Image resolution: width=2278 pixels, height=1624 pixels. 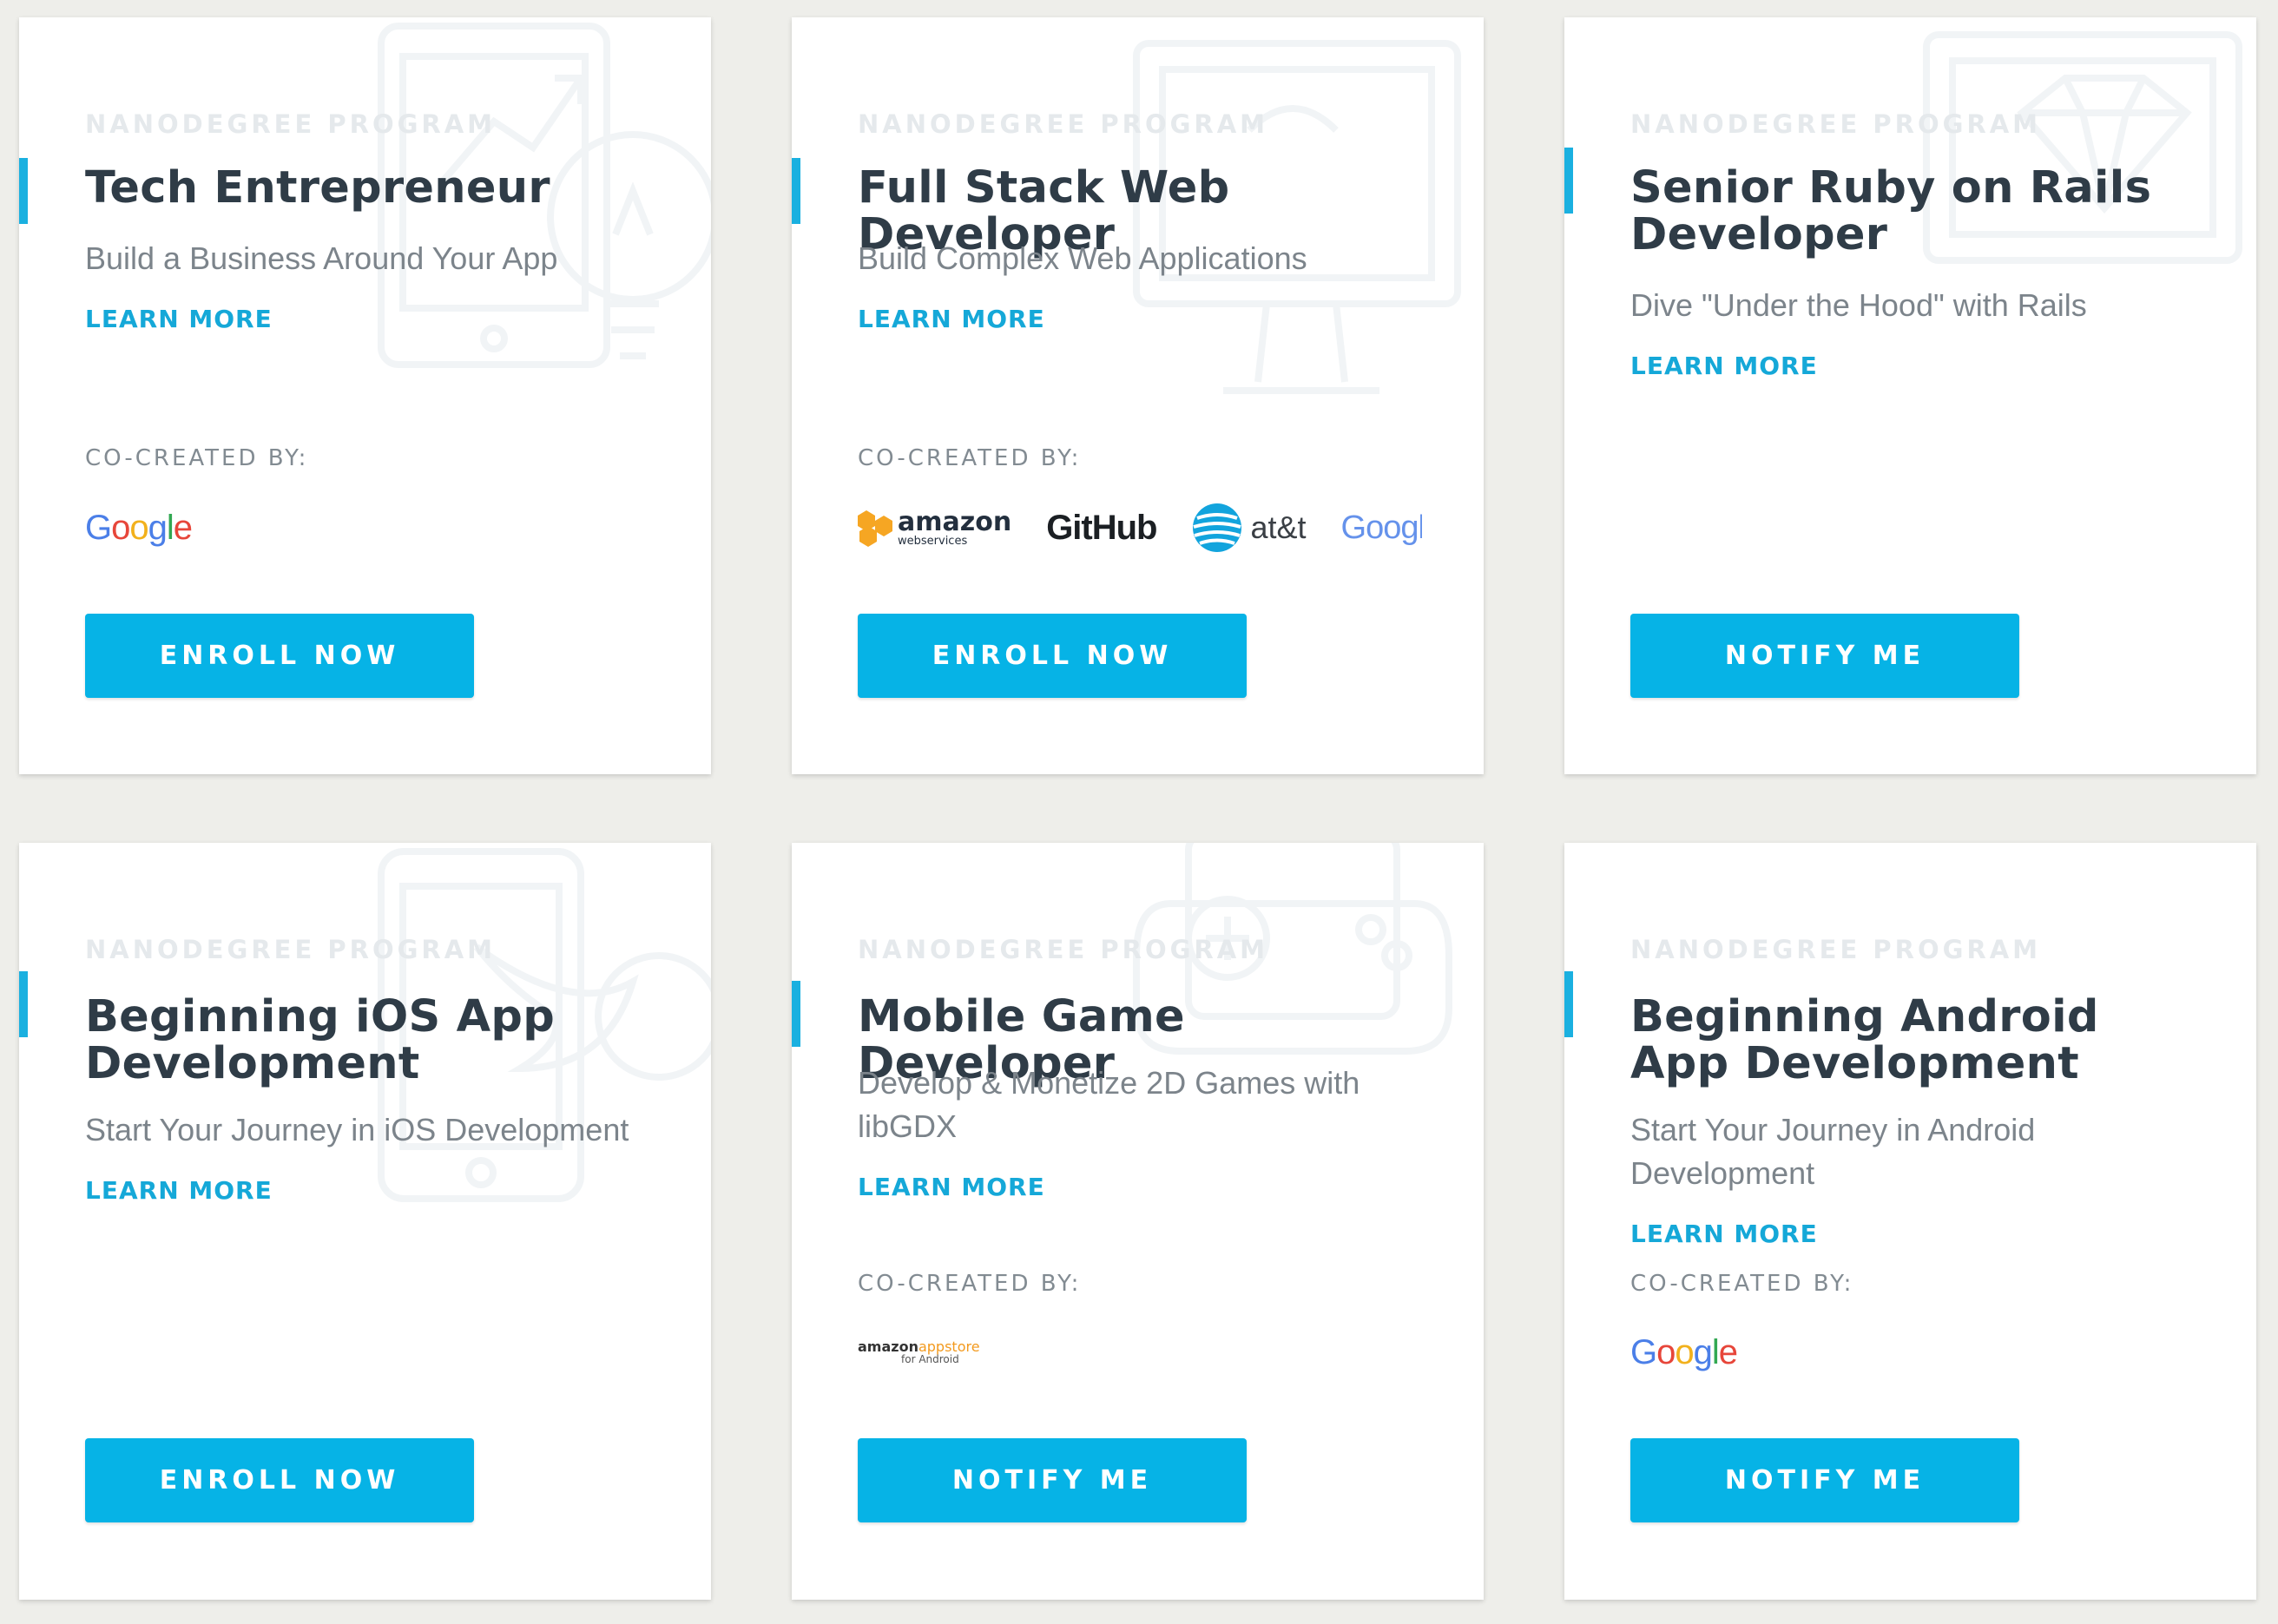 I want to click on program-subtitle: Build a Business Around Your App, so click(x=321, y=258).